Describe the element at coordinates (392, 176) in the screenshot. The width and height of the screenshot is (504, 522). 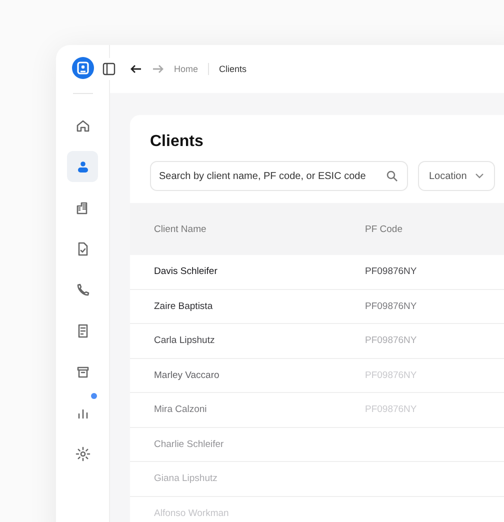
I see `search-icon` at that location.